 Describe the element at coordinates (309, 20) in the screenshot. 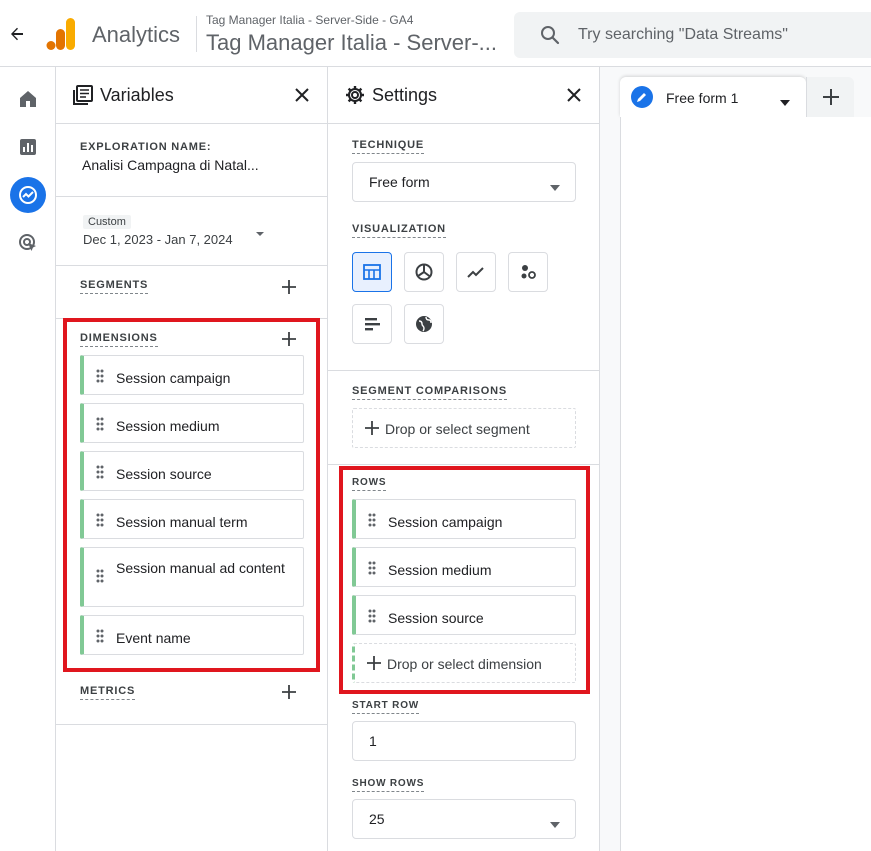

I see `property-account-path: Tag Manager Italia - Server-Side - GA4` at that location.